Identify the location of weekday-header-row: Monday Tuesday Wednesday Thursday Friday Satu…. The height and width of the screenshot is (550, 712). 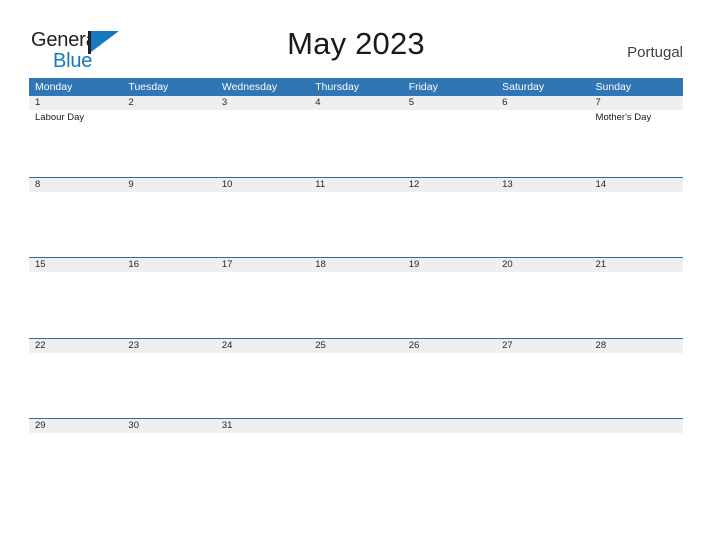
(356, 87).